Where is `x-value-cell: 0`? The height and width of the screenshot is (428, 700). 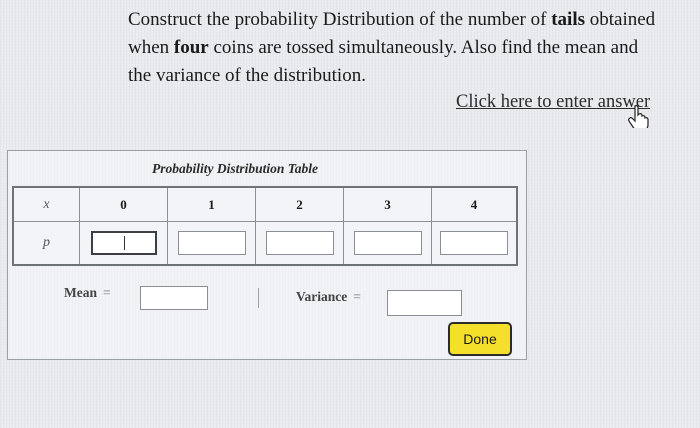
x-value-cell: 0 is located at coordinates (124, 205).